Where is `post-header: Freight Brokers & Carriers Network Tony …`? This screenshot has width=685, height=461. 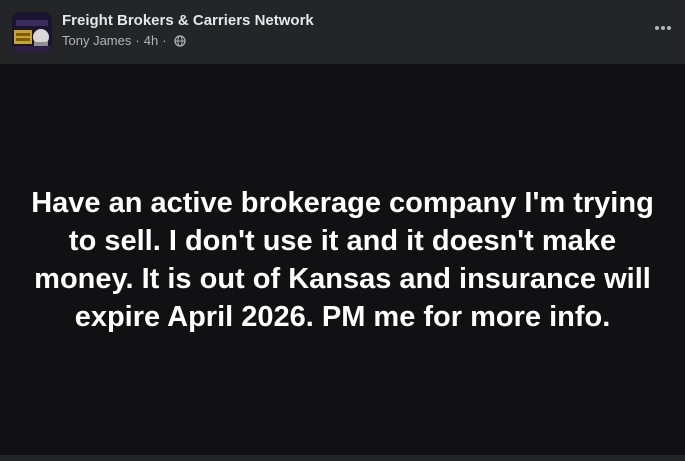 post-header: Freight Brokers & Carriers Network Tony … is located at coordinates (342, 32).